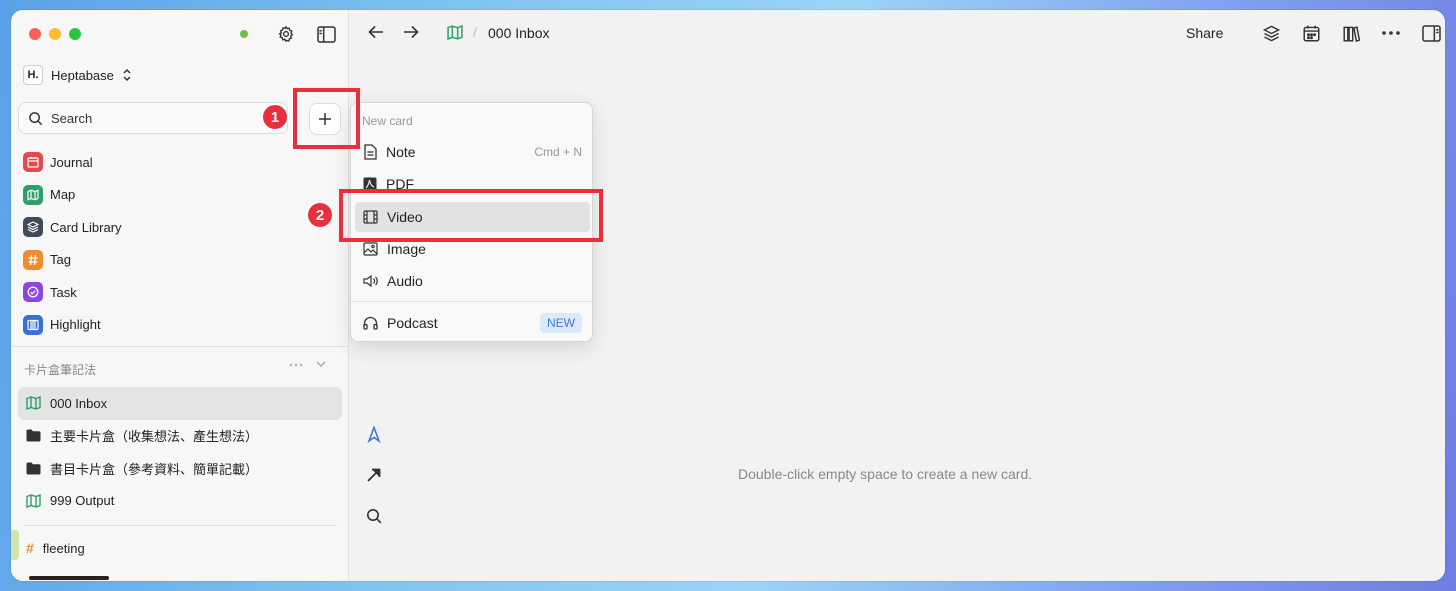  Describe the element at coordinates (244, 34) in the screenshot. I see `sync-status-indicator` at that location.